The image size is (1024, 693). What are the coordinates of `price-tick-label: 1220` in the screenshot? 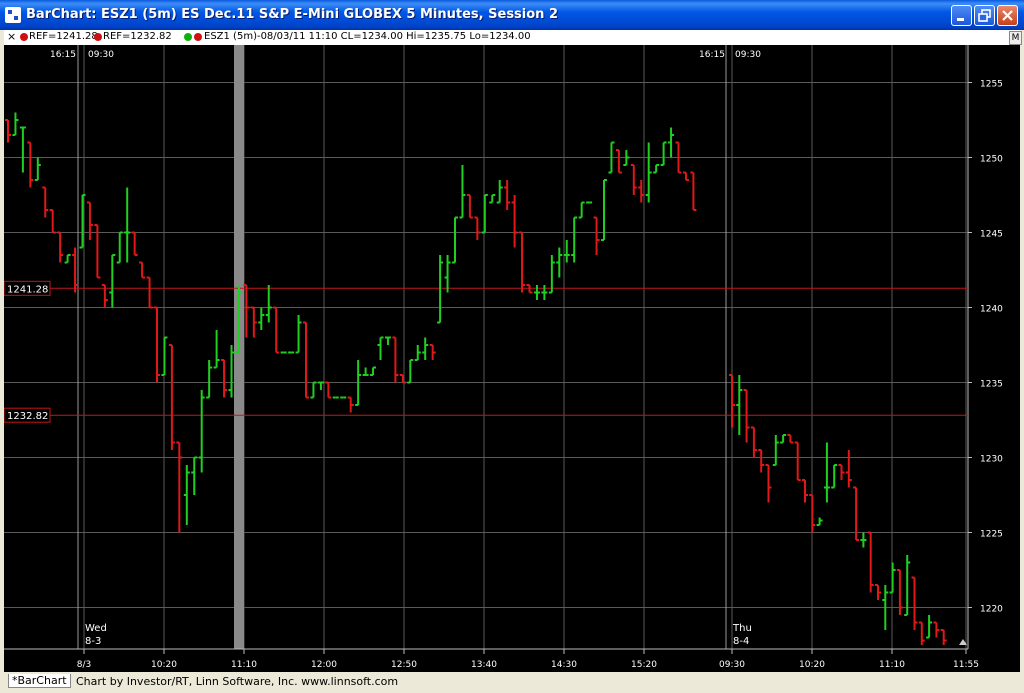 It's located at (991, 610).